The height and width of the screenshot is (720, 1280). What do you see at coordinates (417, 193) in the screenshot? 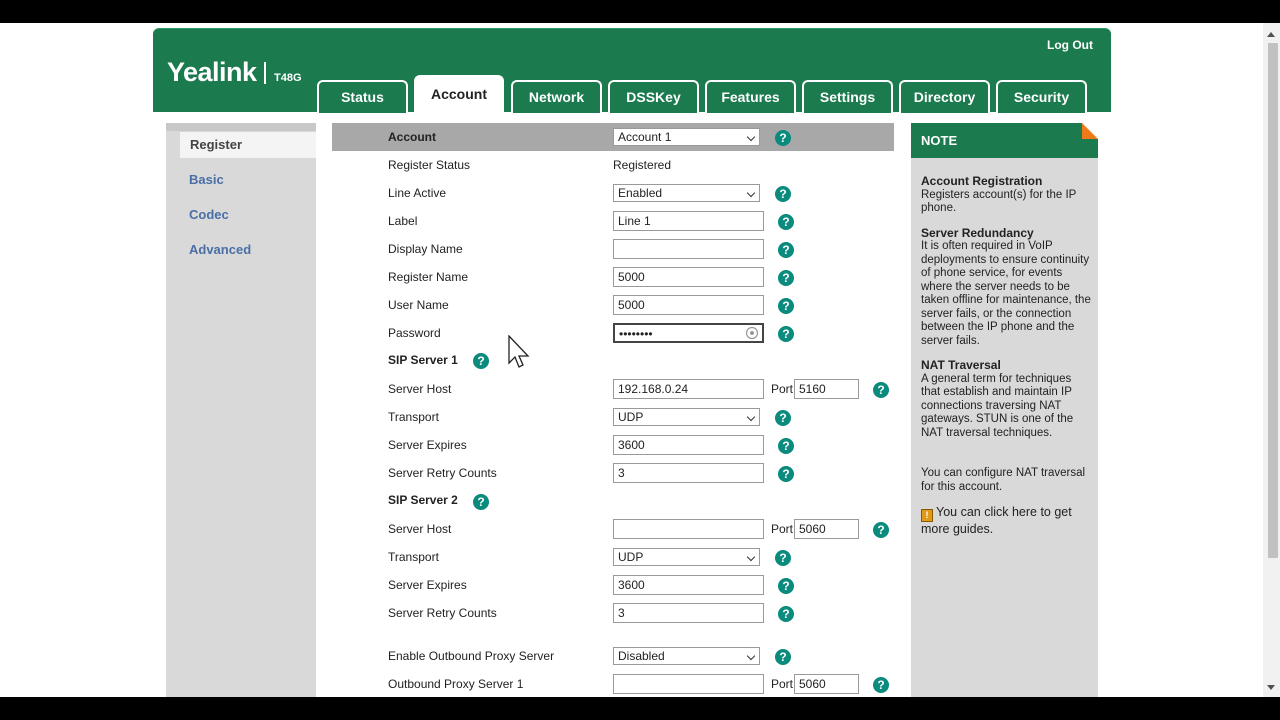
I see `line-active-label: Line Active` at bounding box center [417, 193].